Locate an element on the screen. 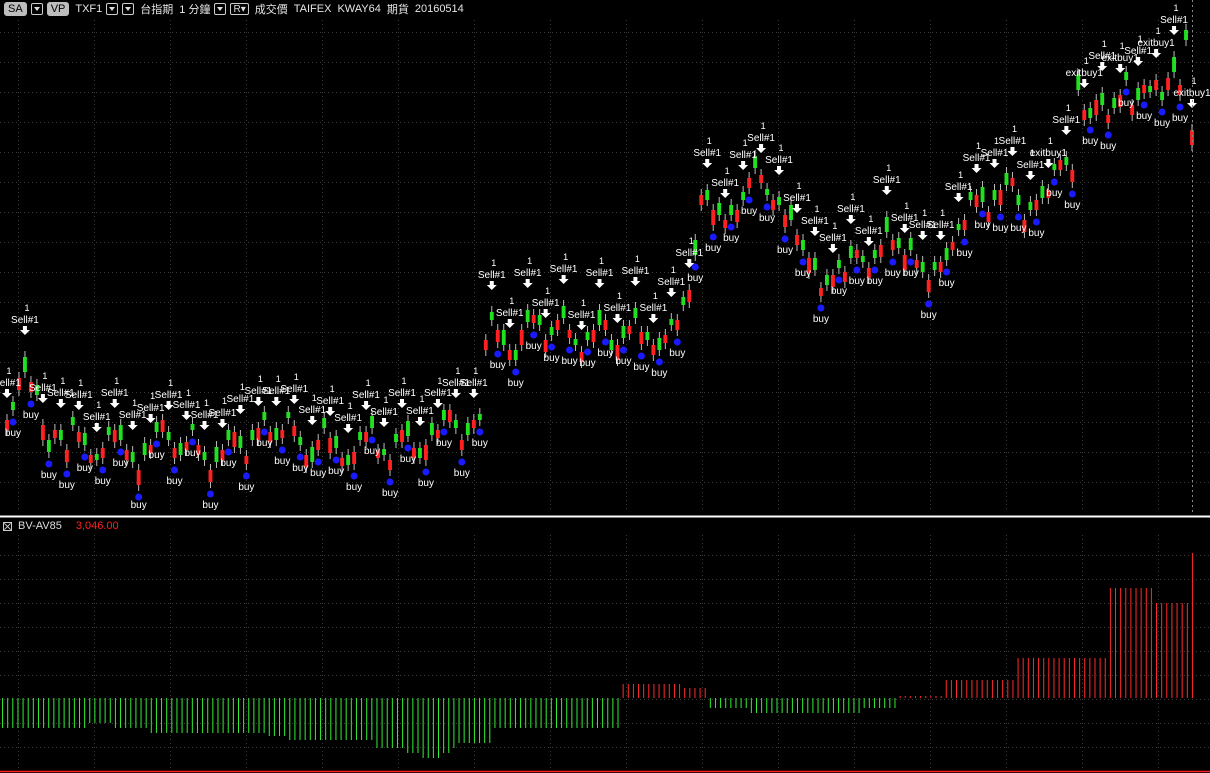 Image resolution: width=1210 pixels, height=773 pixels. price-type: 成交價 is located at coordinates (271, 10).